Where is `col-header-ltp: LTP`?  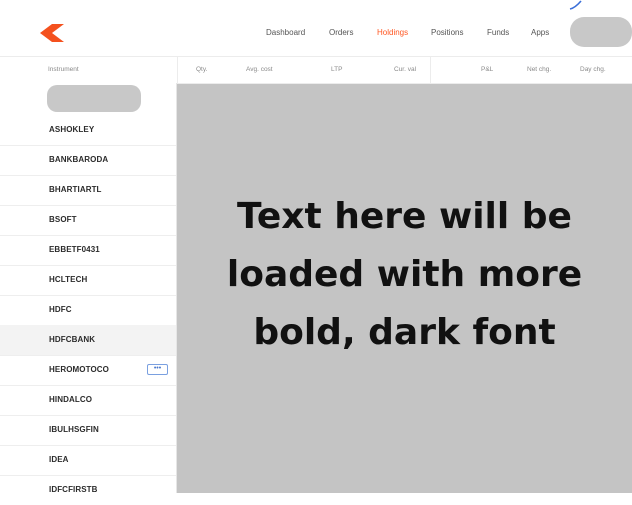
col-header-ltp: LTP is located at coordinates (336, 69).